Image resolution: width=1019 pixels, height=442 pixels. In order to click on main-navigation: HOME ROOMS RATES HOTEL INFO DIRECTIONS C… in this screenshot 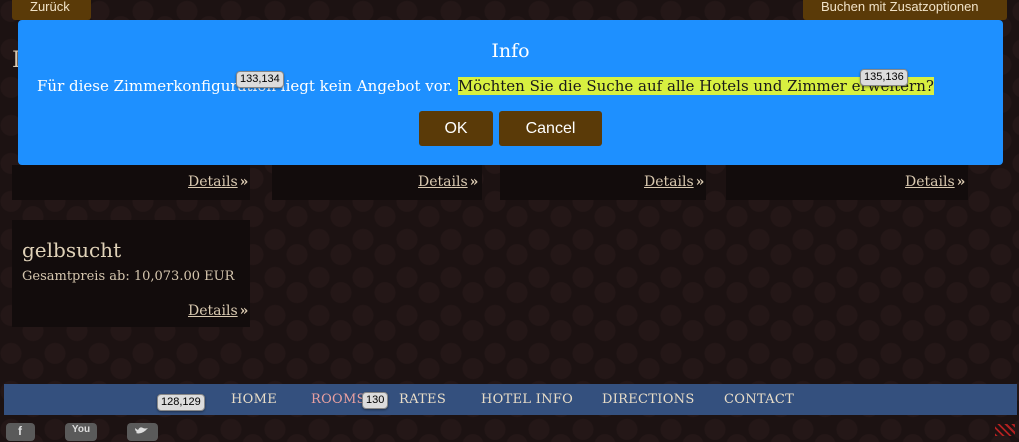, I will do `click(510, 399)`.